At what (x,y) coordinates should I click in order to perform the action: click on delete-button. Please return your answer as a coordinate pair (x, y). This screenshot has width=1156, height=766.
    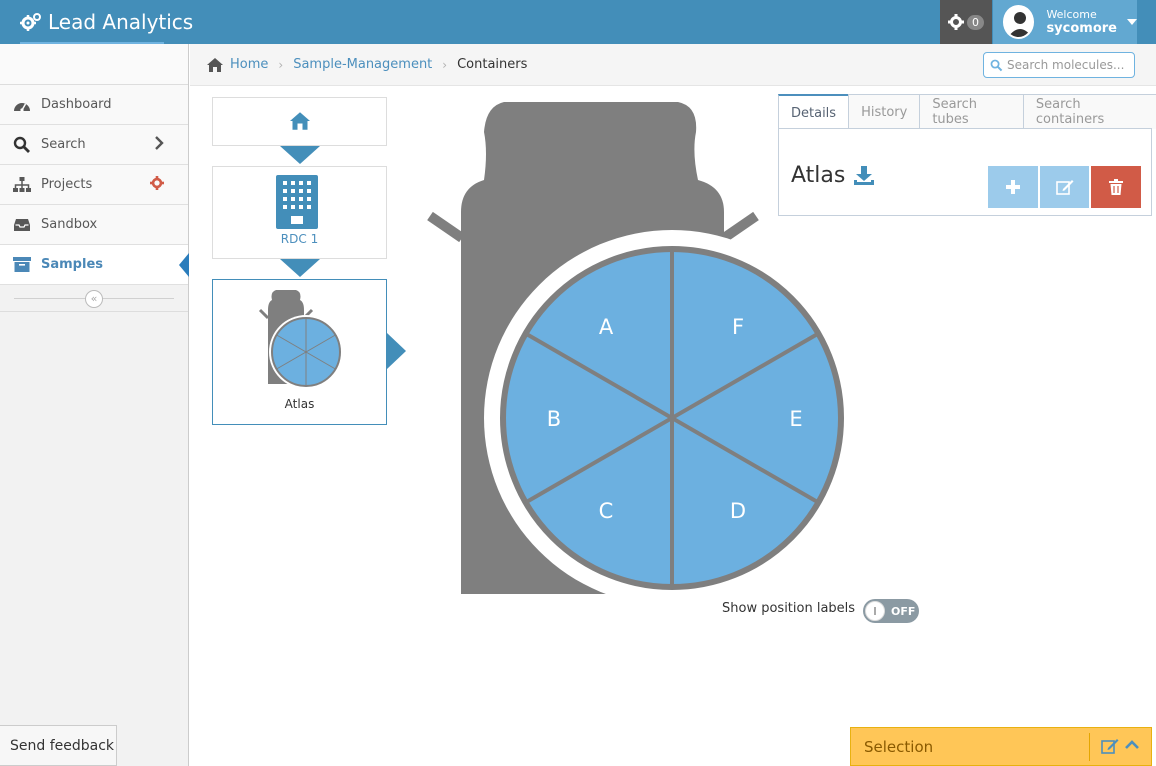
    Looking at the image, I should click on (1116, 187).